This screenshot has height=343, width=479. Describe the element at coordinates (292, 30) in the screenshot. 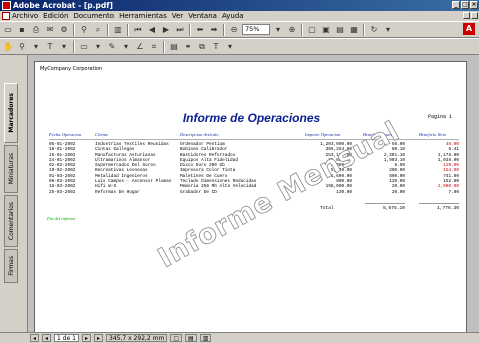

I see `zoom-in-icon: ⊕` at that location.